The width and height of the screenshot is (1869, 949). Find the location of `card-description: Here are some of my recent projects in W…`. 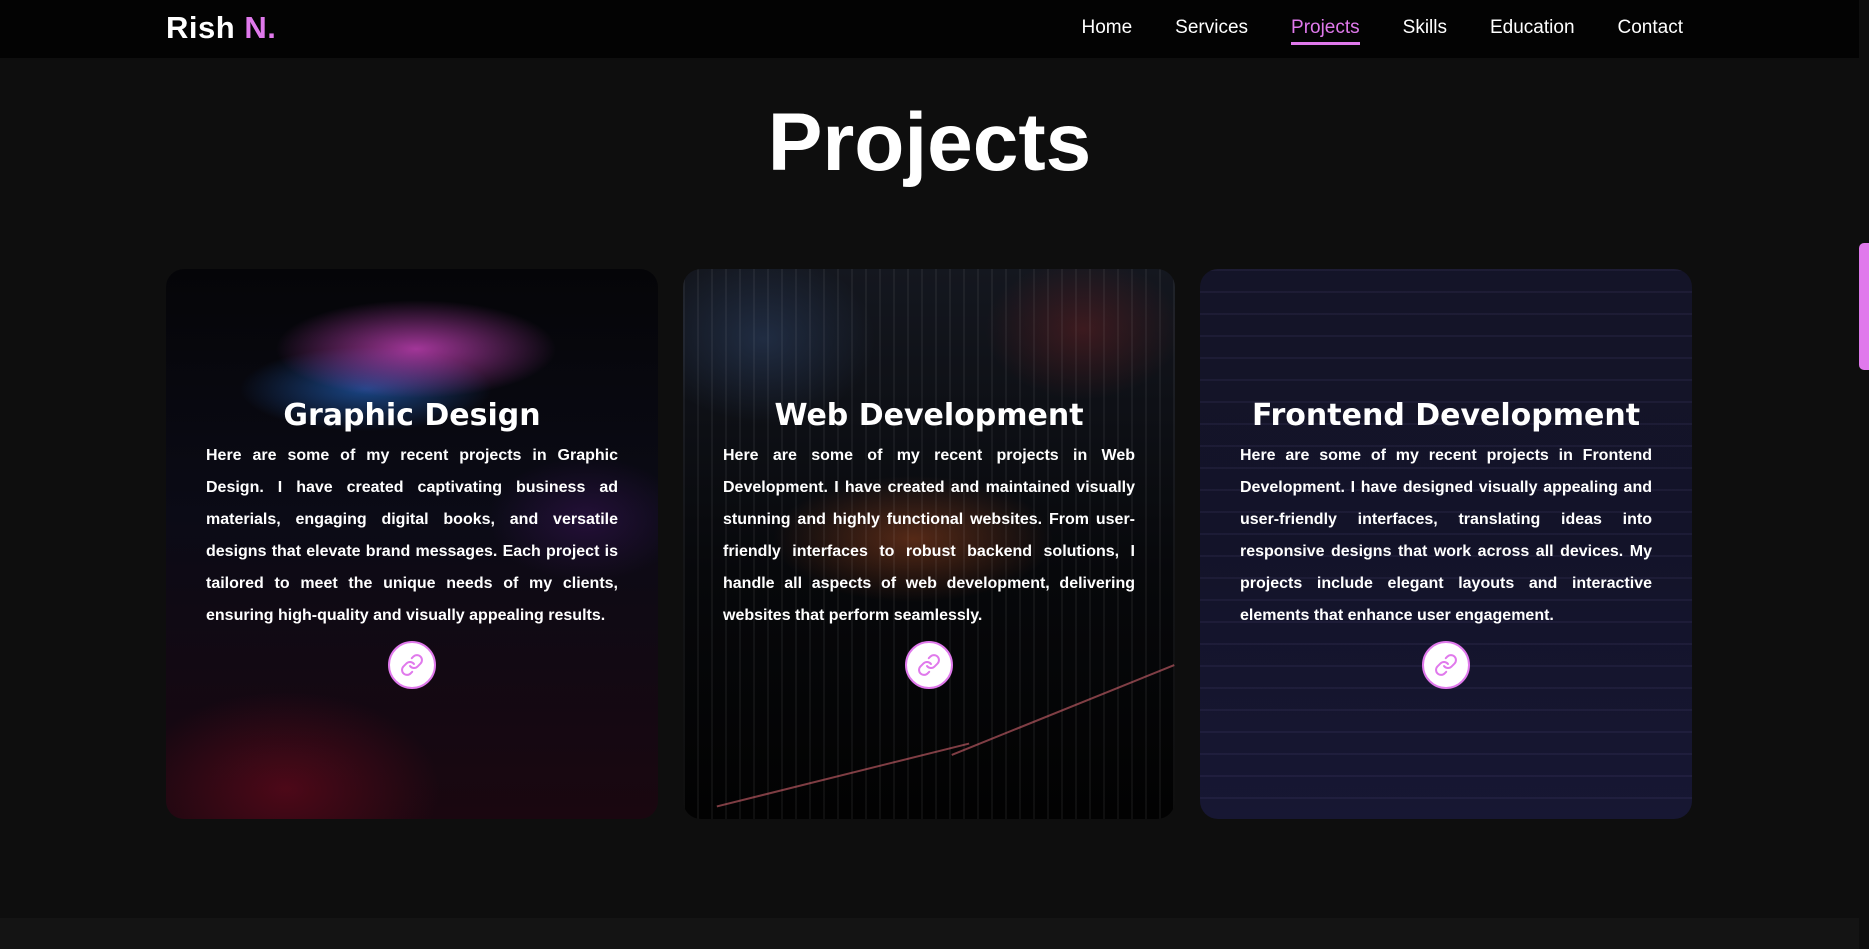

card-description: Here are some of my recent projects in W… is located at coordinates (929, 535).